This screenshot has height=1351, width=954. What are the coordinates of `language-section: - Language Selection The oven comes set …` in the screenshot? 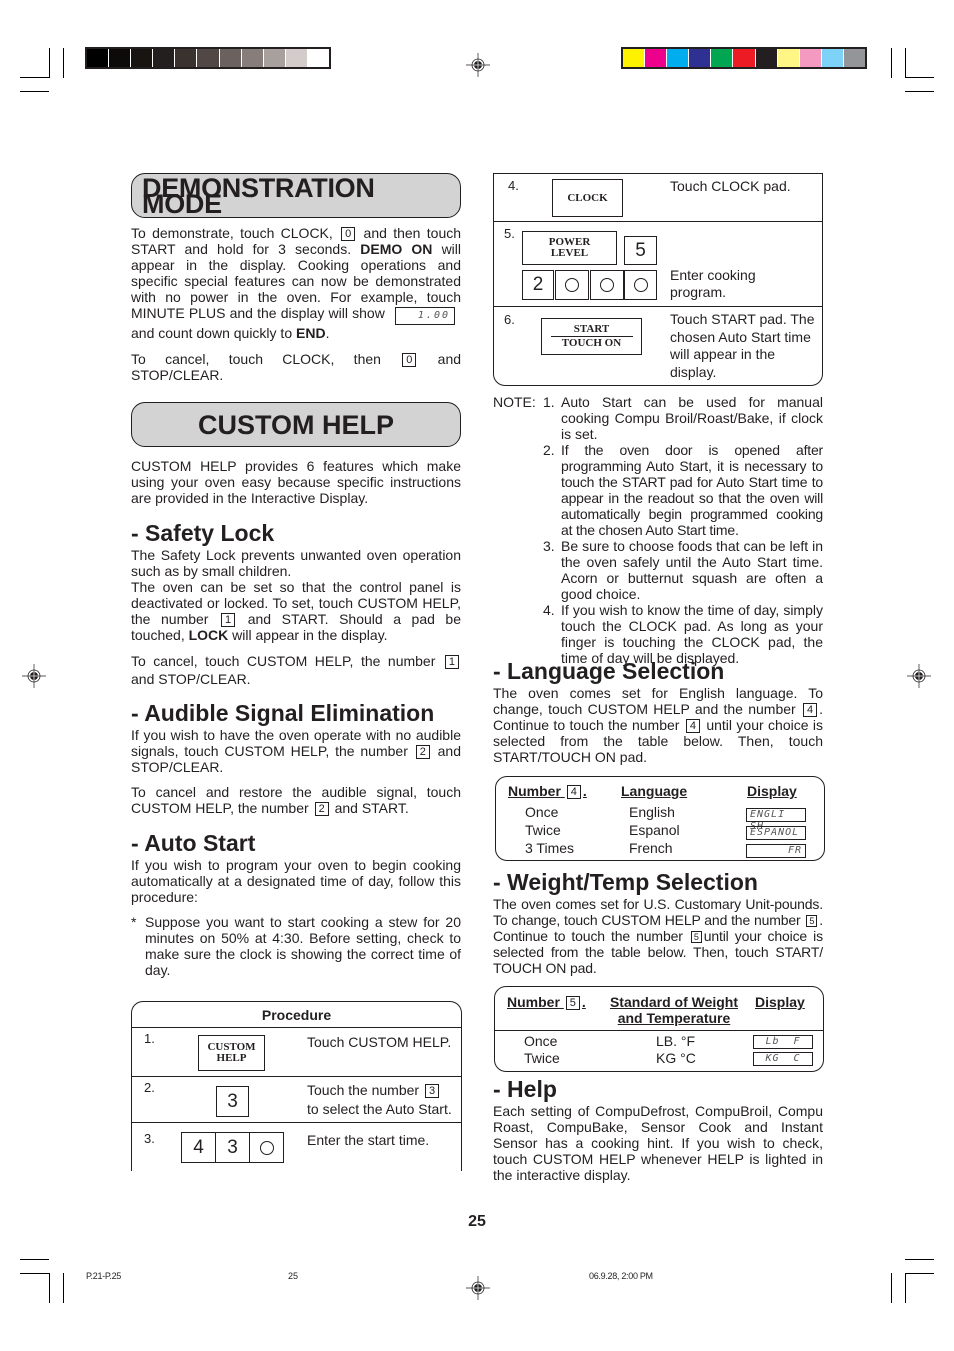 It's located at (658, 711).